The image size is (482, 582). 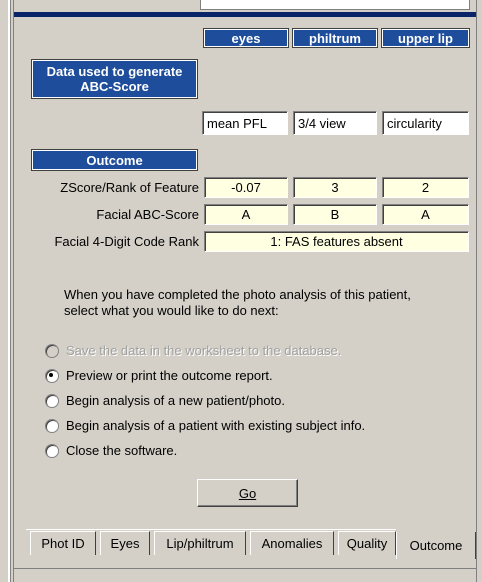 I want to click on tab-phot-id: Phot ID, so click(x=63, y=543).